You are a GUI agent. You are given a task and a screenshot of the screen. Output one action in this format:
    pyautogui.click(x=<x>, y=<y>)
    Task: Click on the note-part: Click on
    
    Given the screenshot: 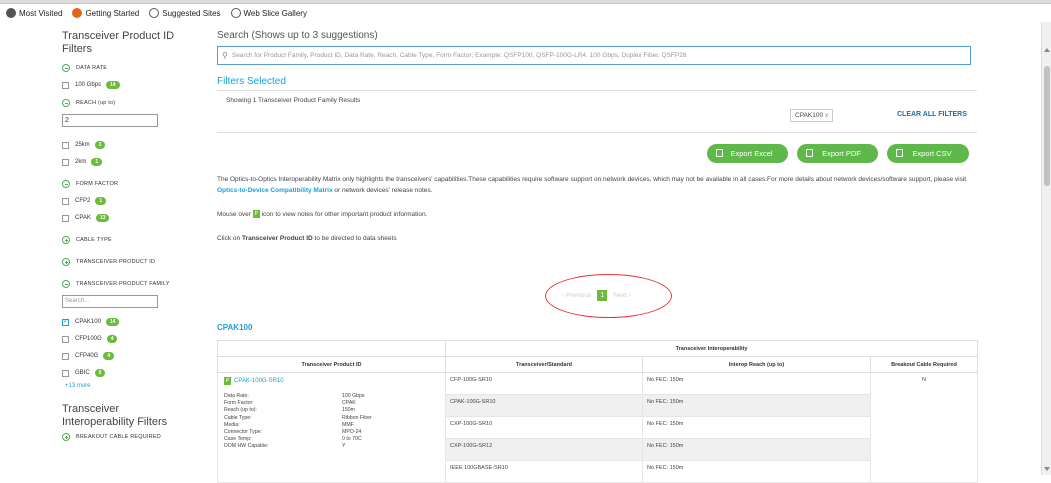 What is the action you would take?
    pyautogui.click(x=229, y=238)
    